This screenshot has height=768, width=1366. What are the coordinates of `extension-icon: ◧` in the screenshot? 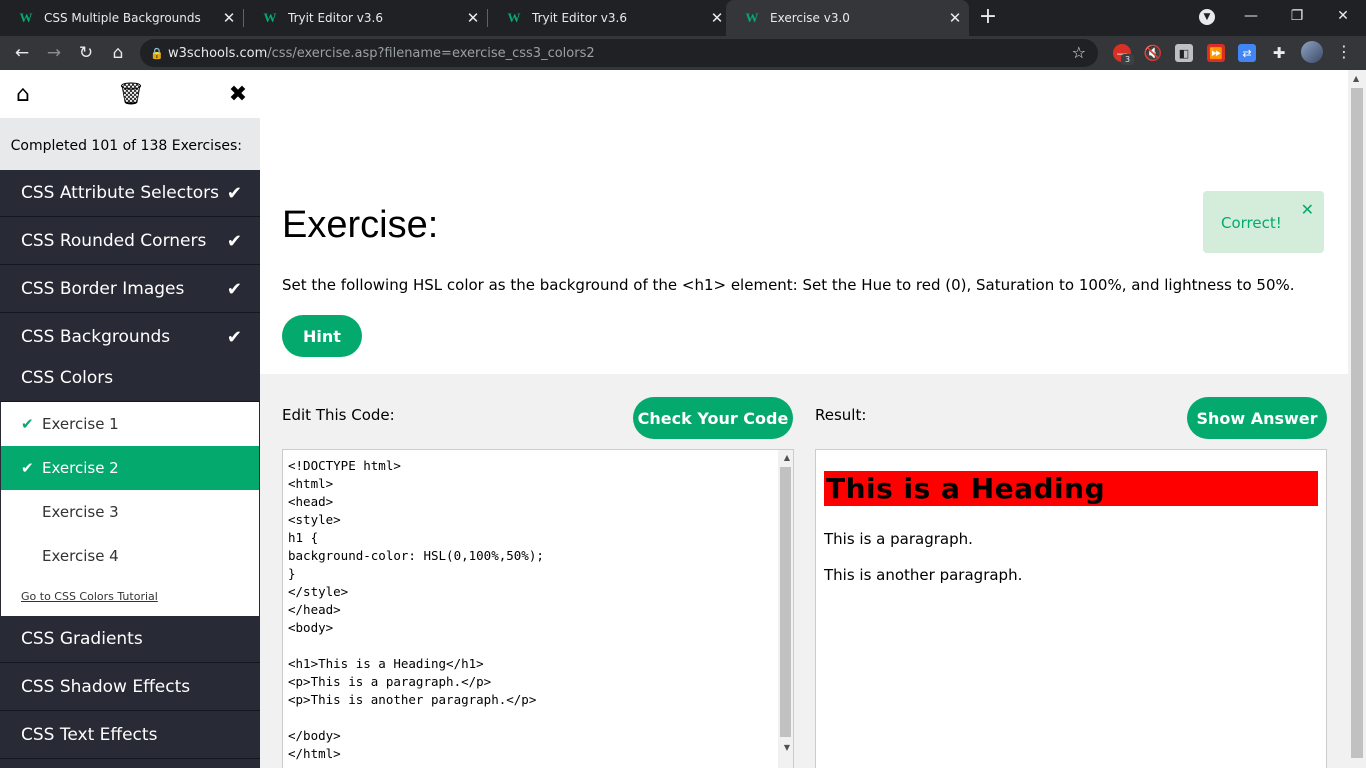 It's located at (1184, 53).